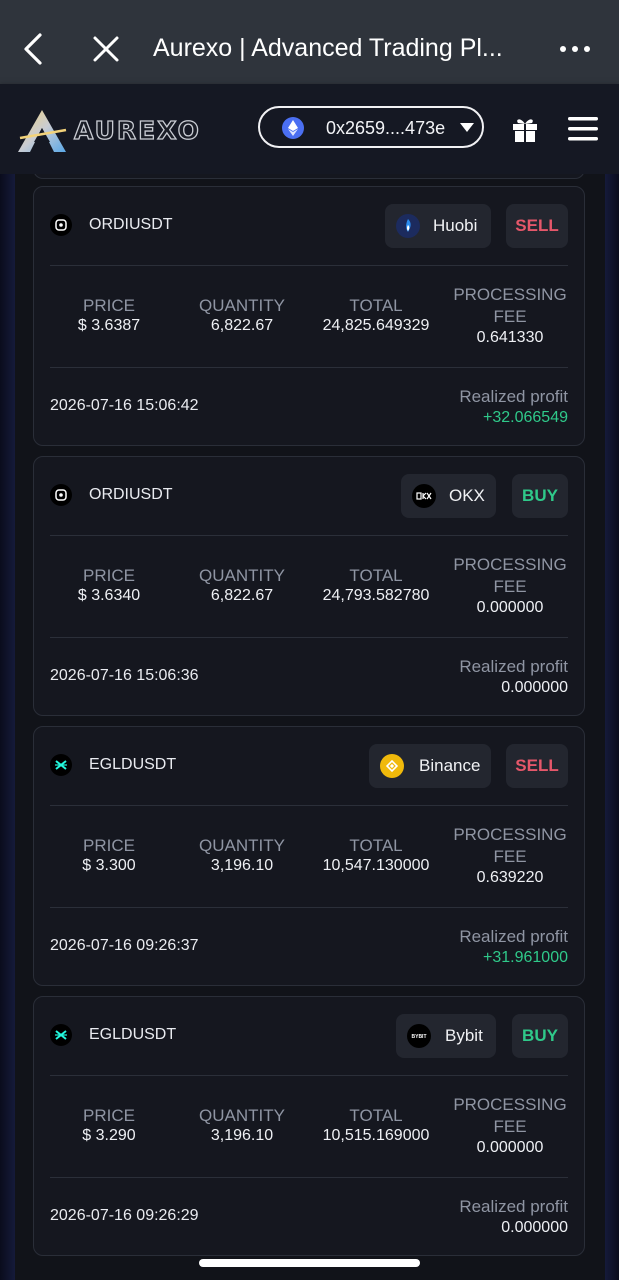 Image resolution: width=619 pixels, height=1280 pixels. I want to click on svg-text: BYBIT, so click(419, 1037).